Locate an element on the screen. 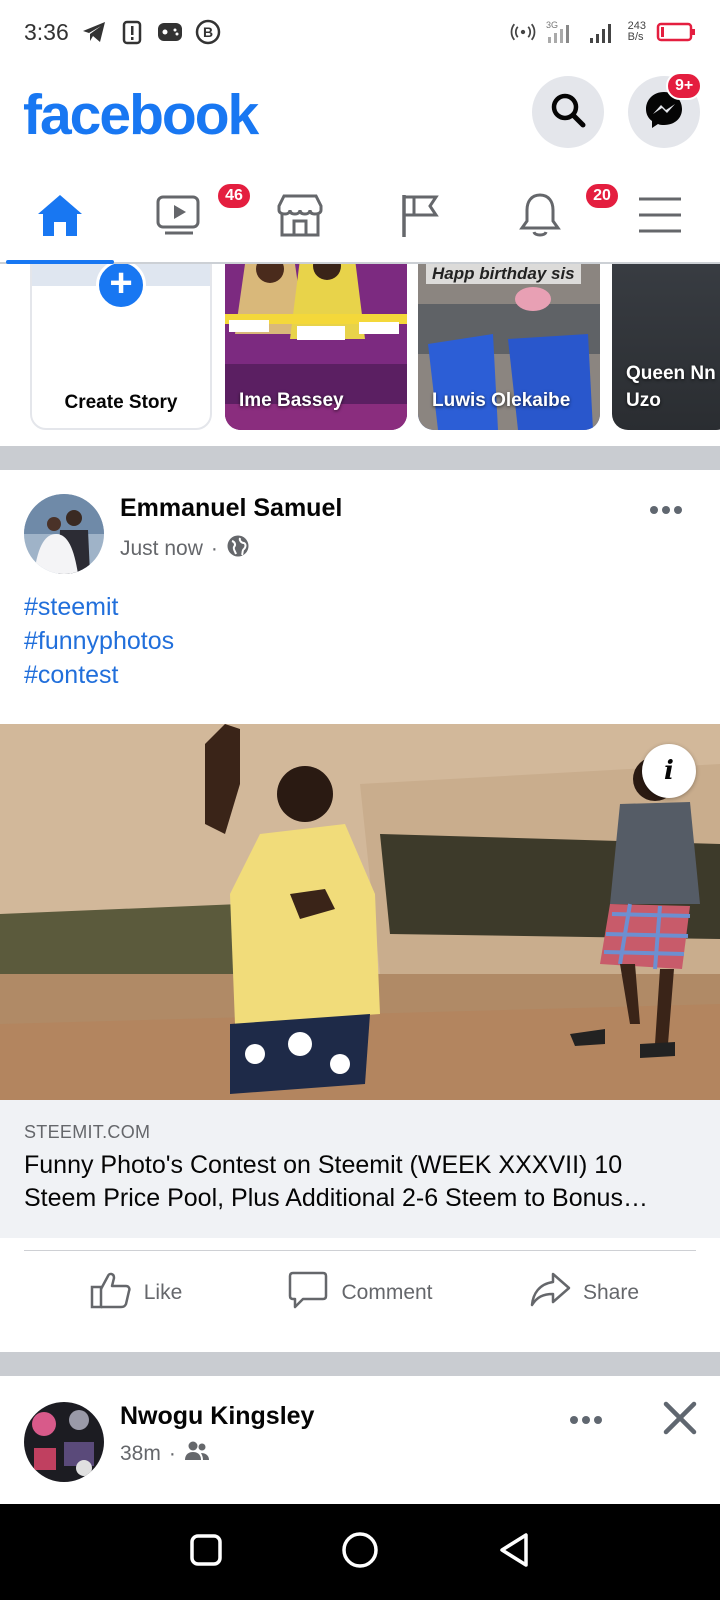 Image resolution: width=720 pixels, height=1600 pixels. share-icon is located at coordinates (550, 1293).